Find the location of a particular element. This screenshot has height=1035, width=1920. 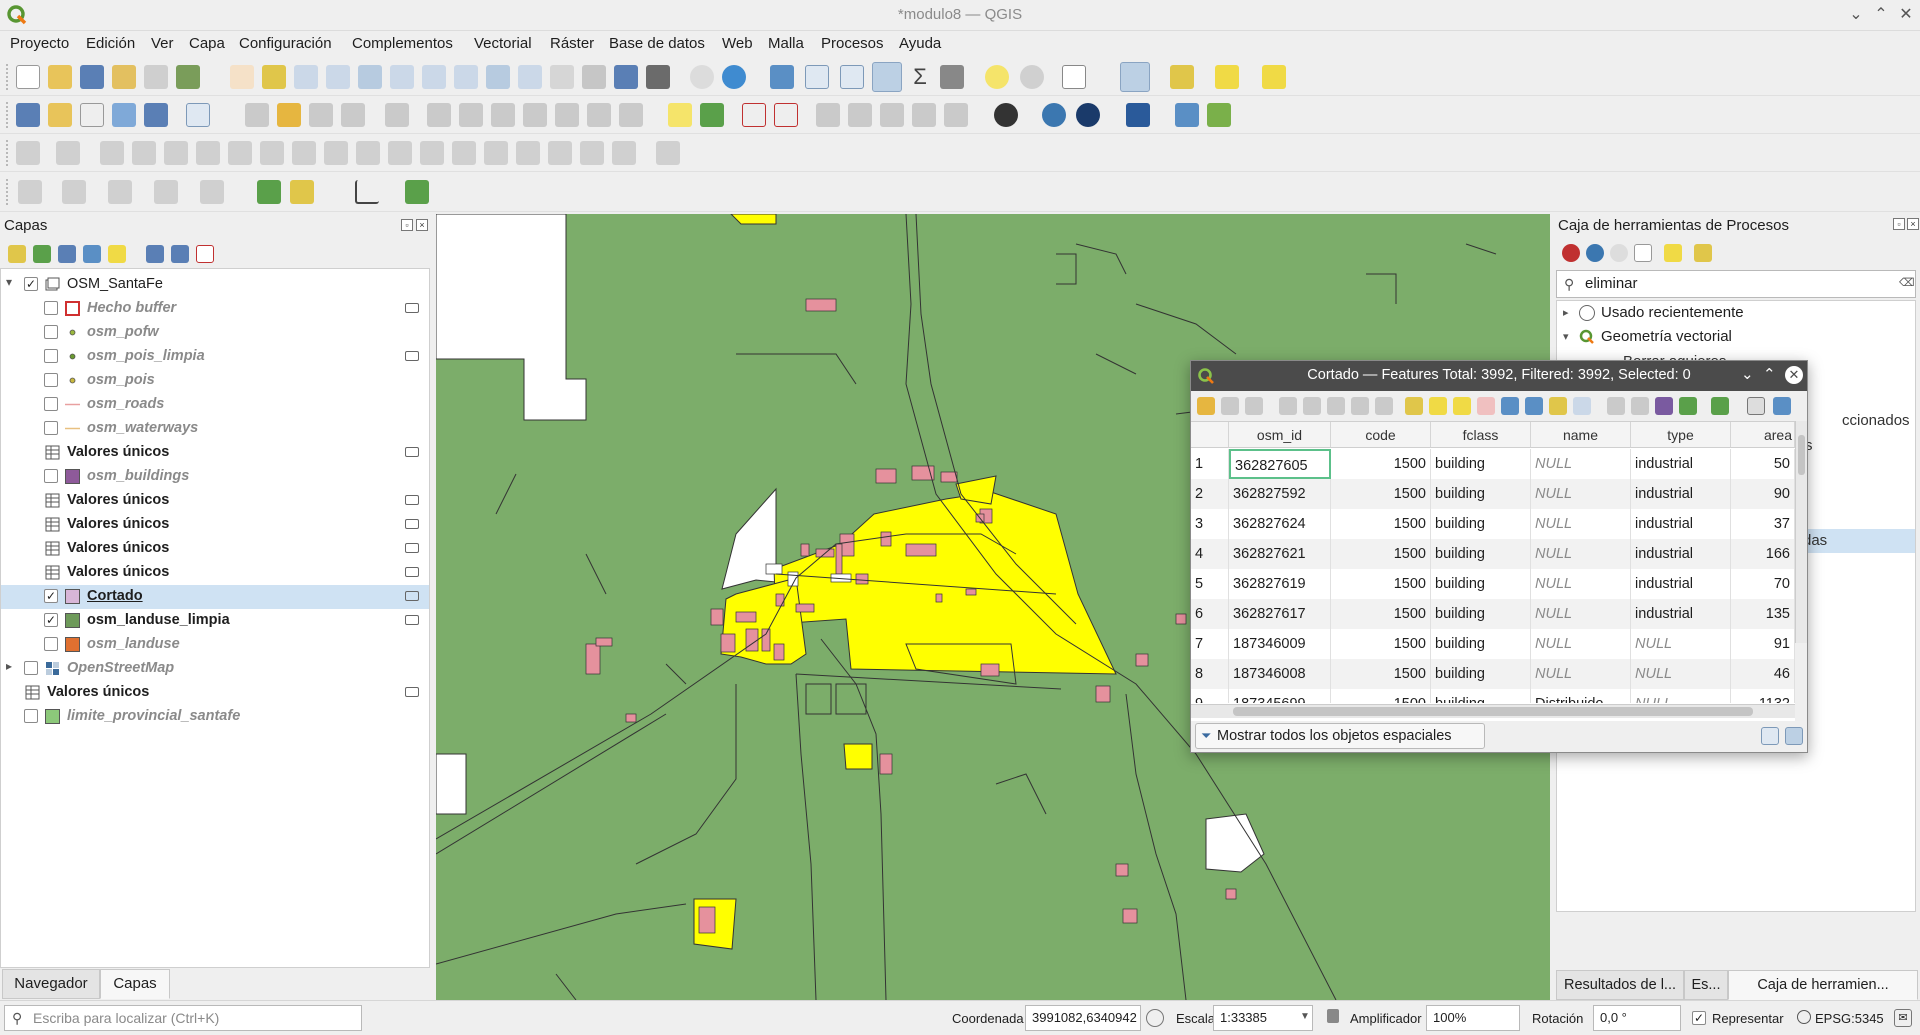

layer-row: osm_pois_limpia is located at coordinates (215, 357).